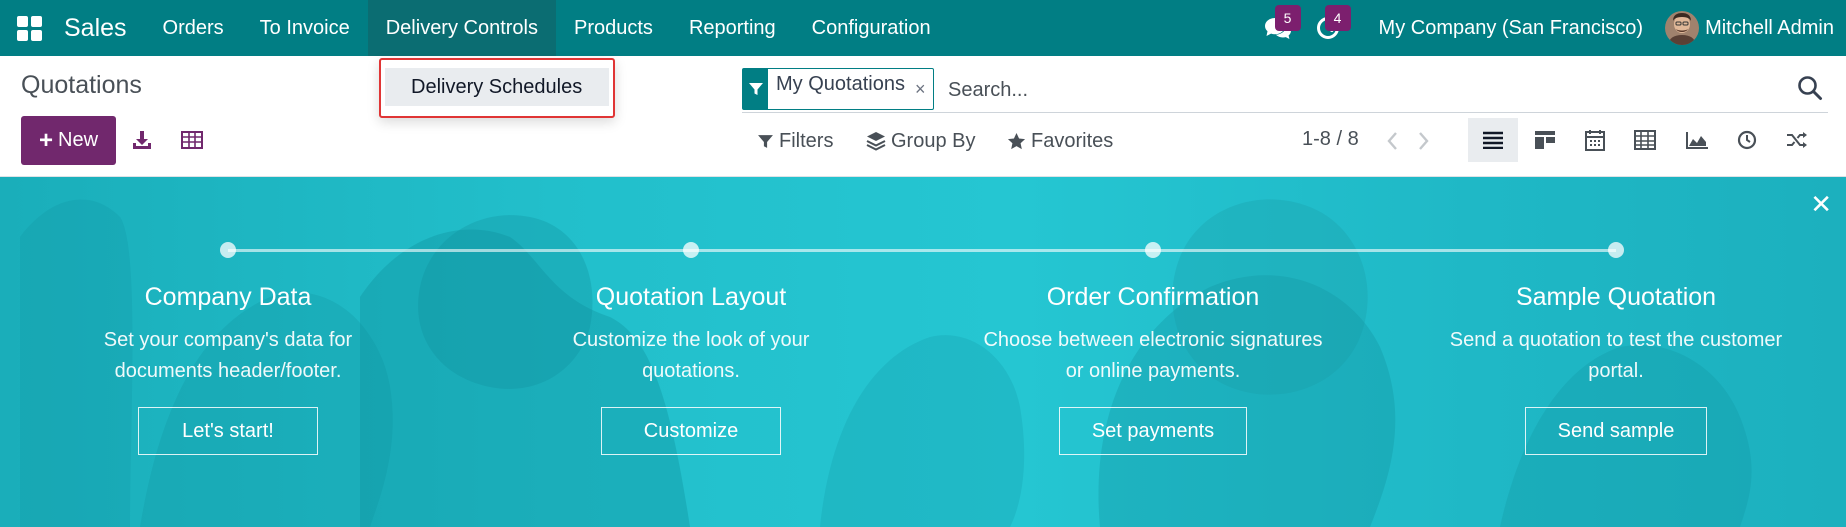 This screenshot has width=1846, height=527. I want to click on messages-button: 5, so click(1278, 28).